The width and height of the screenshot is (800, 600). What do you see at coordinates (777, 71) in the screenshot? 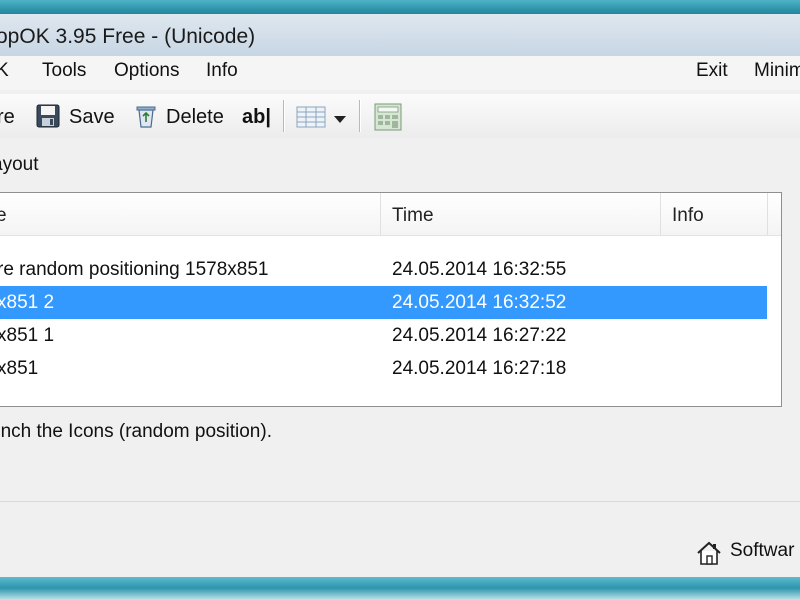
I see `menu-item-minimize: Minim` at bounding box center [777, 71].